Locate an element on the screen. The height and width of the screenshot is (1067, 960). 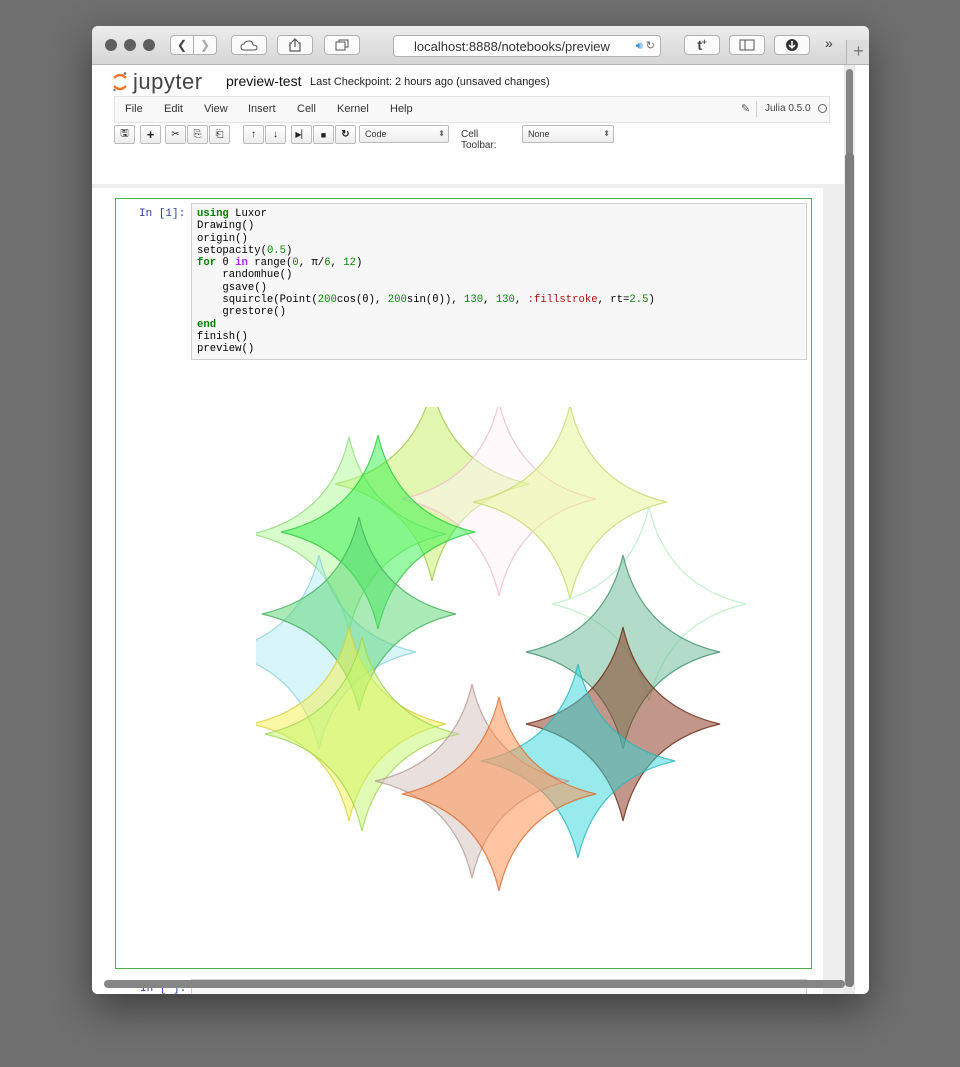
save-icon: 🖫︎ is located at coordinates (124, 133).